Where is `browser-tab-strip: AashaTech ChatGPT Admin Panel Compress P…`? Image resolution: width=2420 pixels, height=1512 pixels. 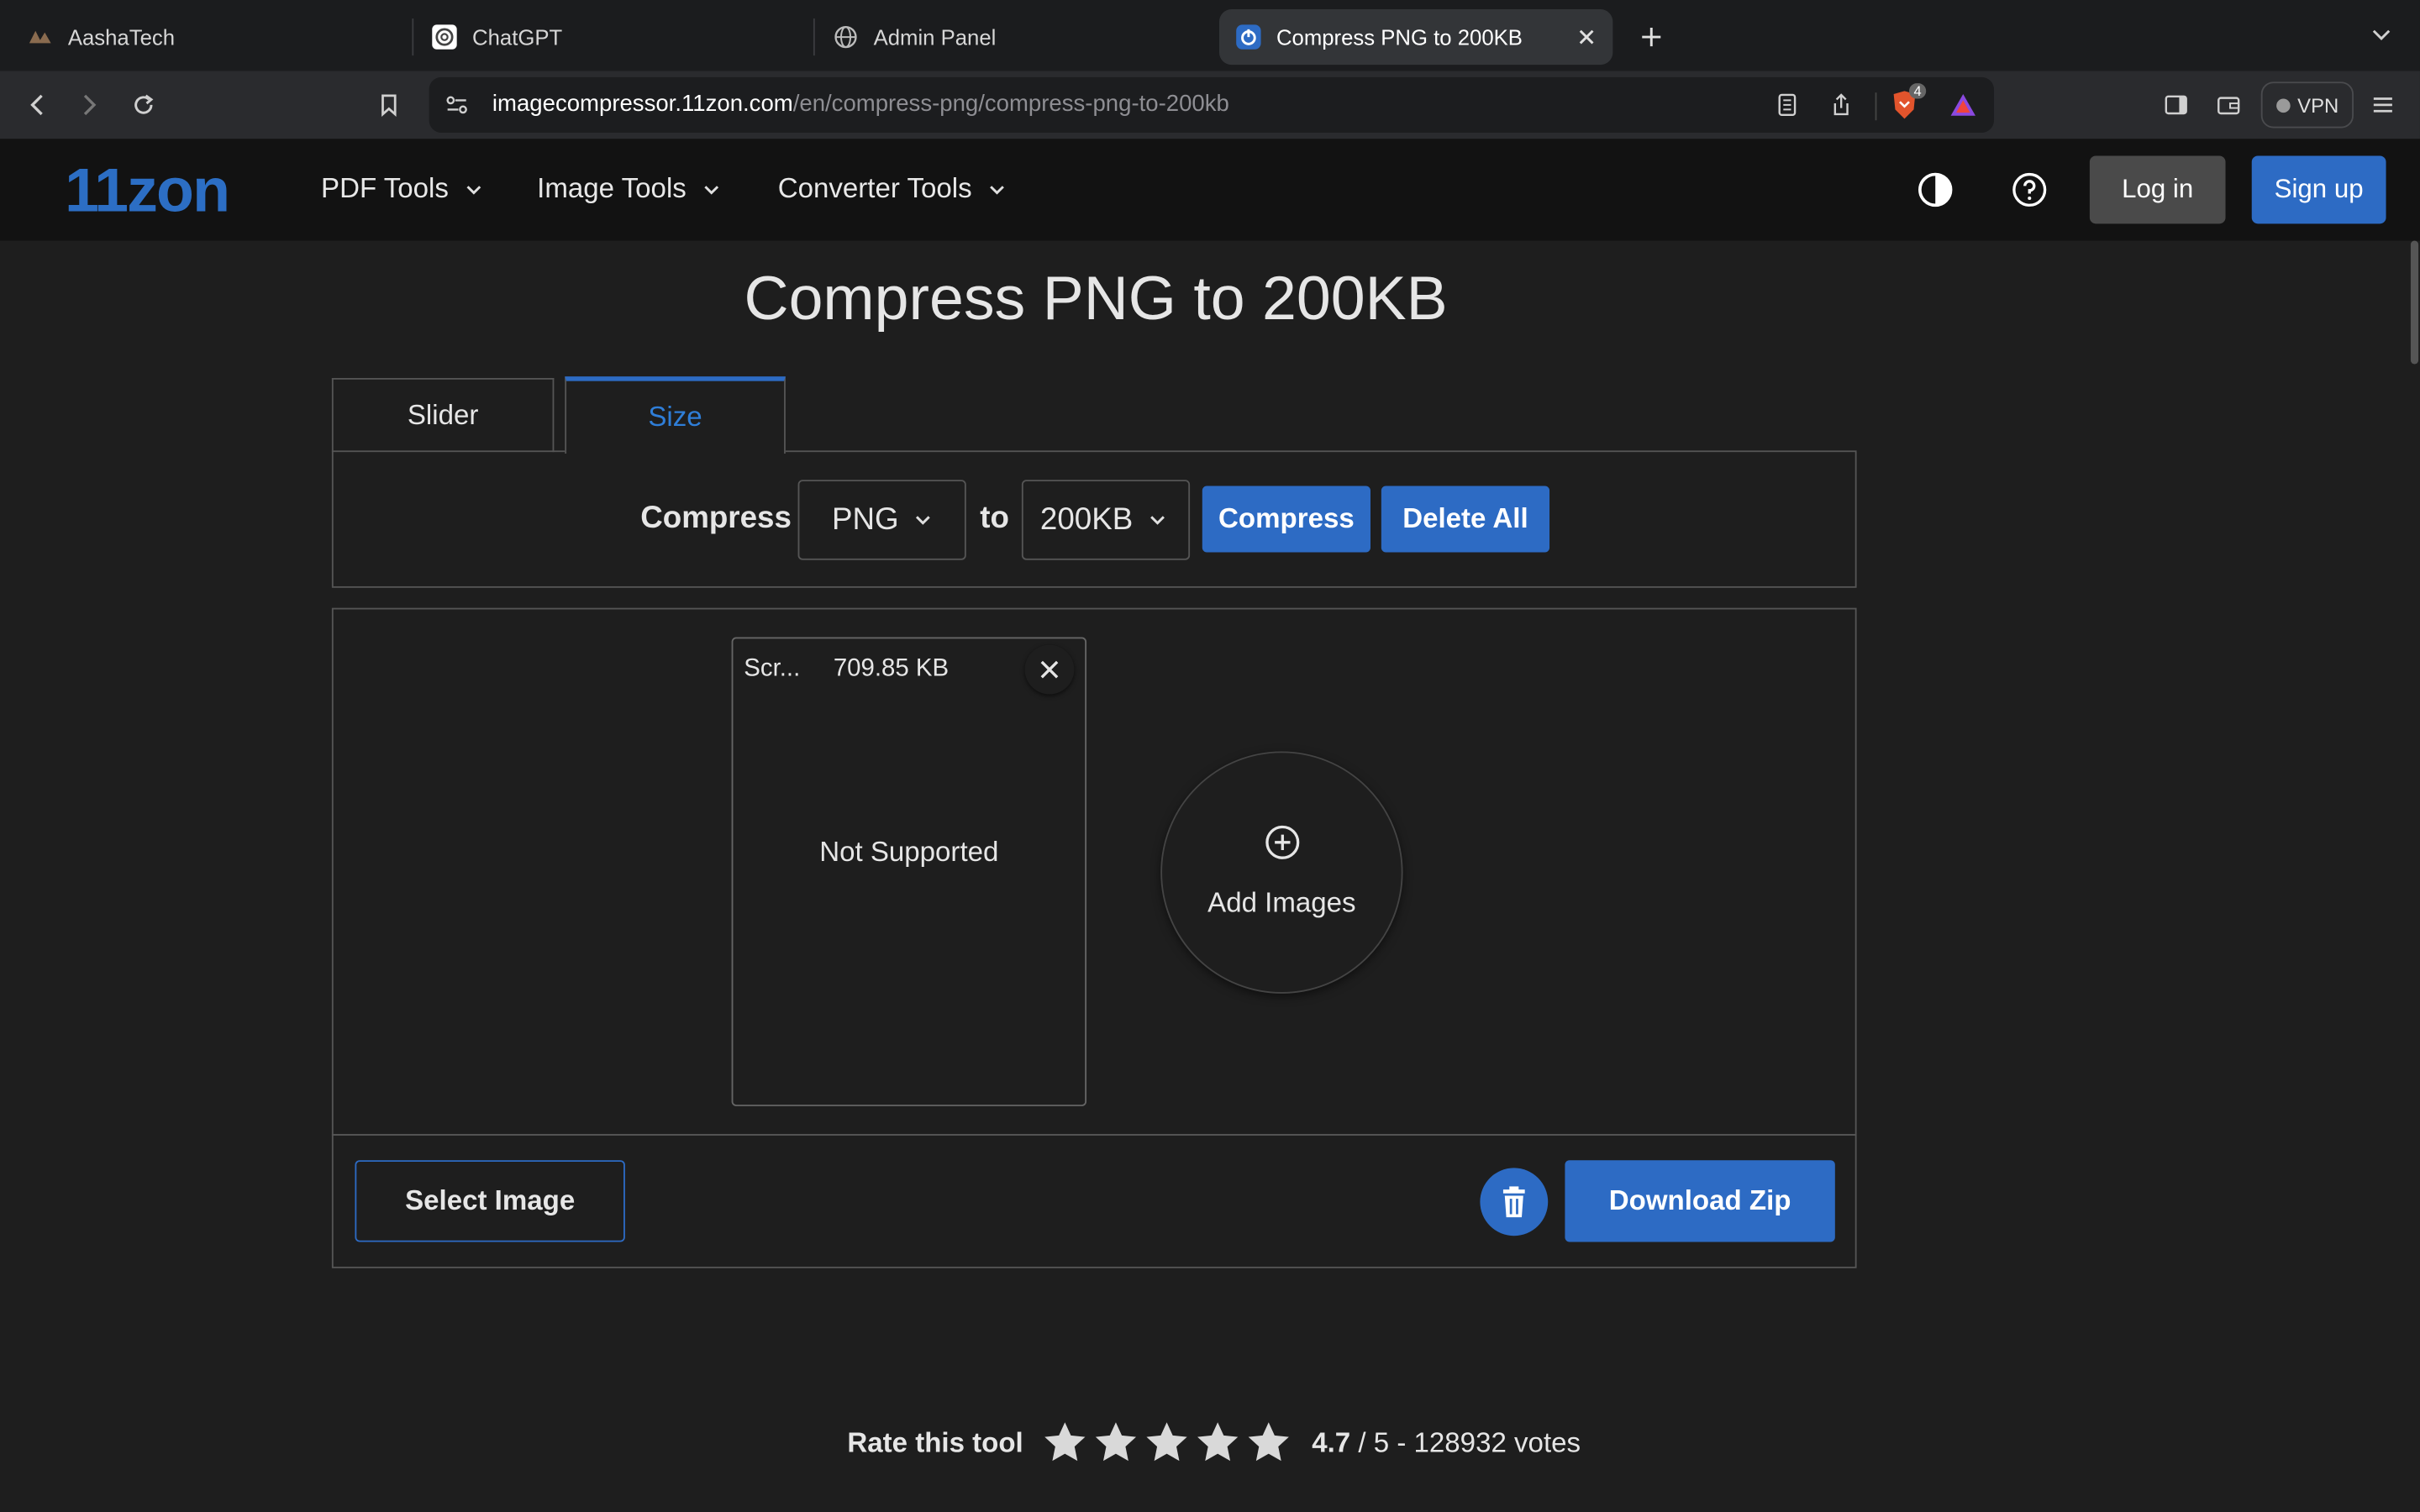
browser-tab-strip: AashaTech ChatGPT Admin Panel Compress P… is located at coordinates (1210, 35).